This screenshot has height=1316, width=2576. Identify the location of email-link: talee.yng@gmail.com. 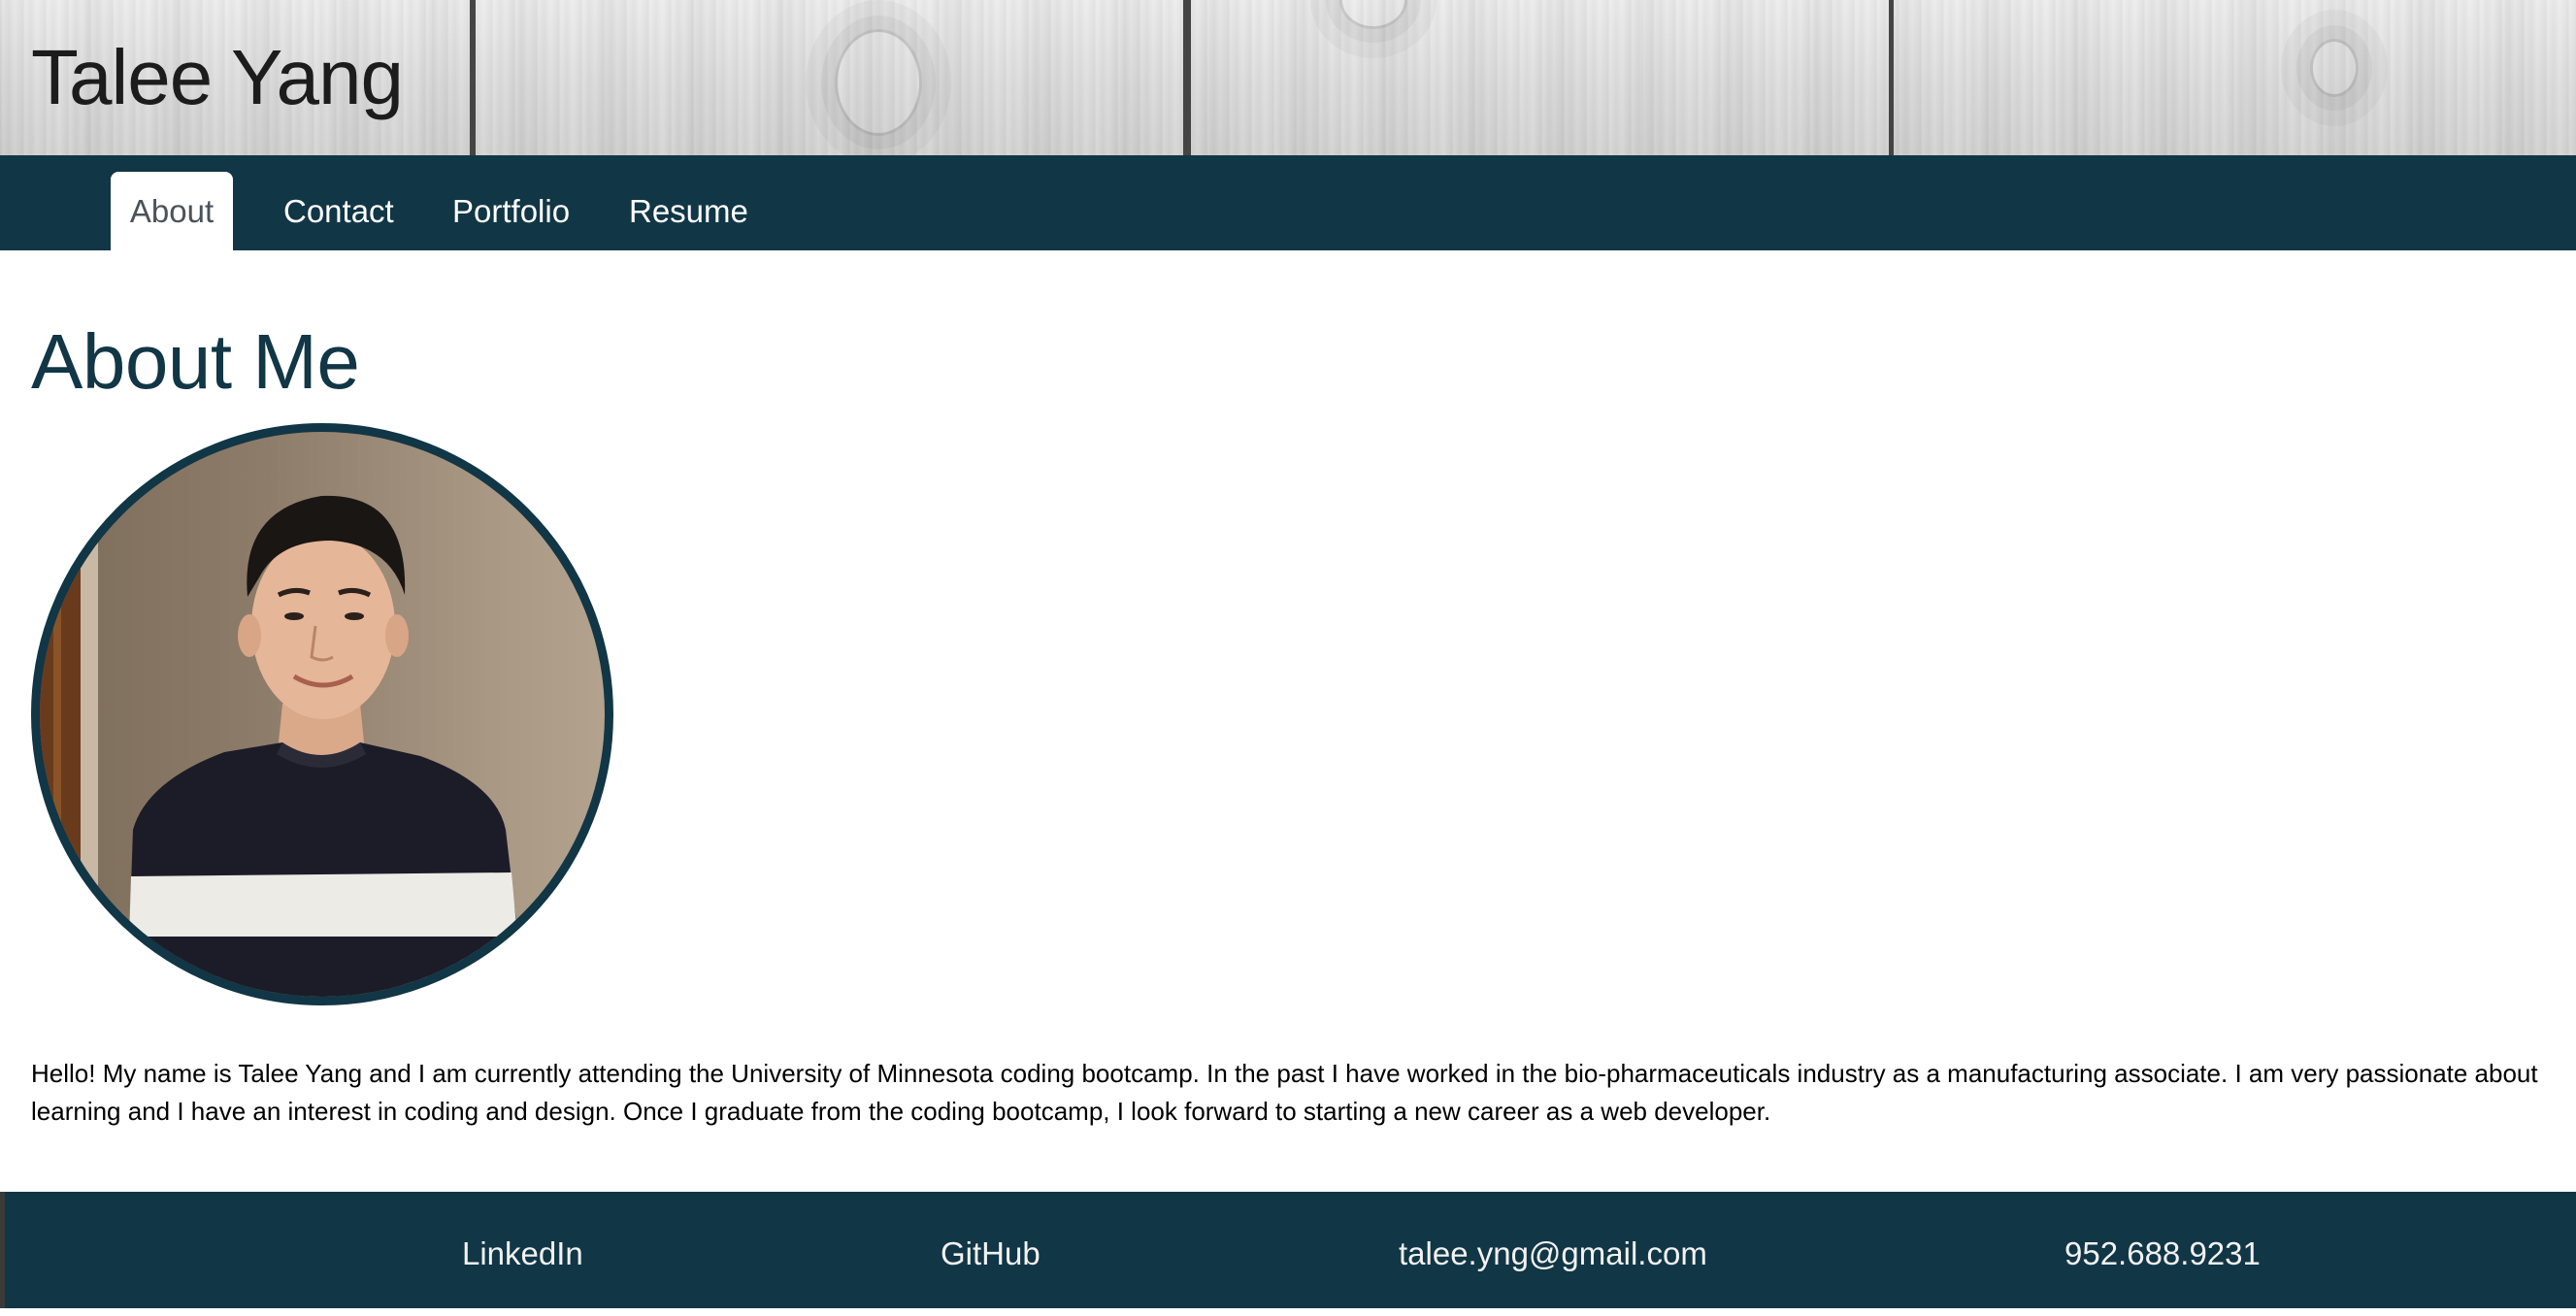
(1553, 1250).